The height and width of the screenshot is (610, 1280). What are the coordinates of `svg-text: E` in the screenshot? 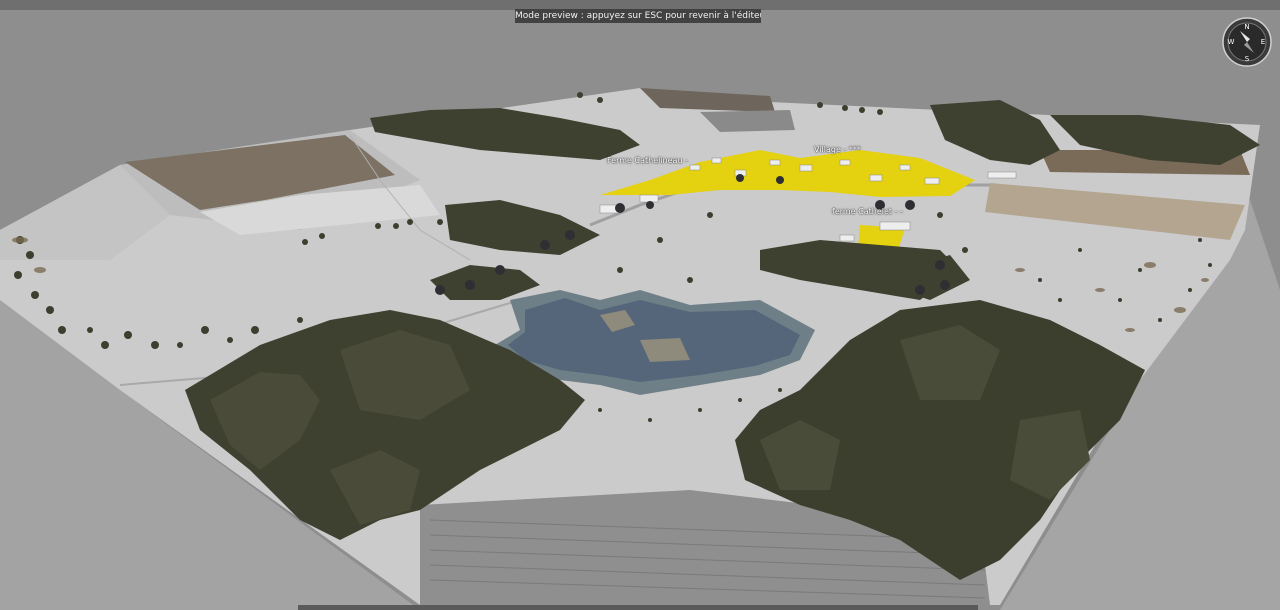 It's located at (1263, 42).